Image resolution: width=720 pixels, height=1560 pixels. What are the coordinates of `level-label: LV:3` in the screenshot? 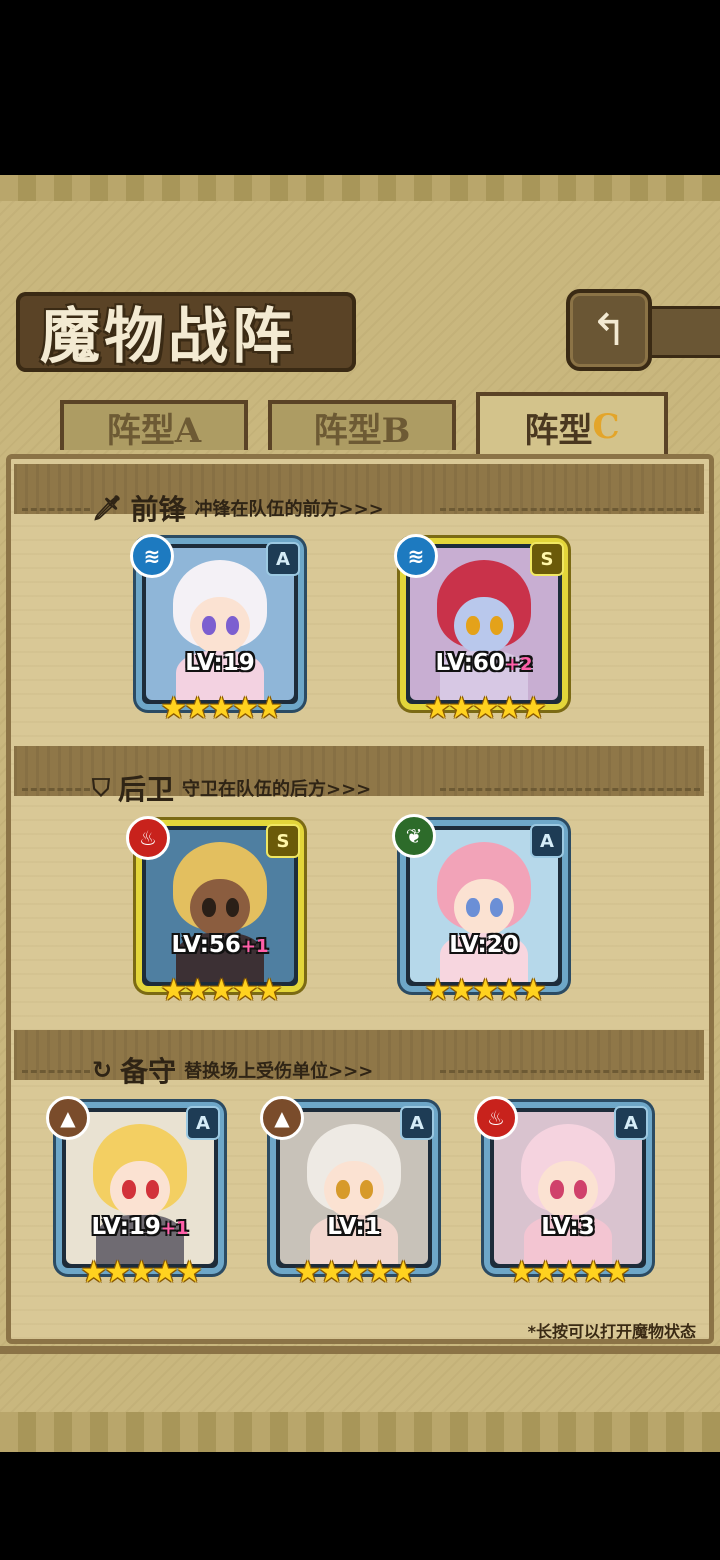 It's located at (568, 1227).